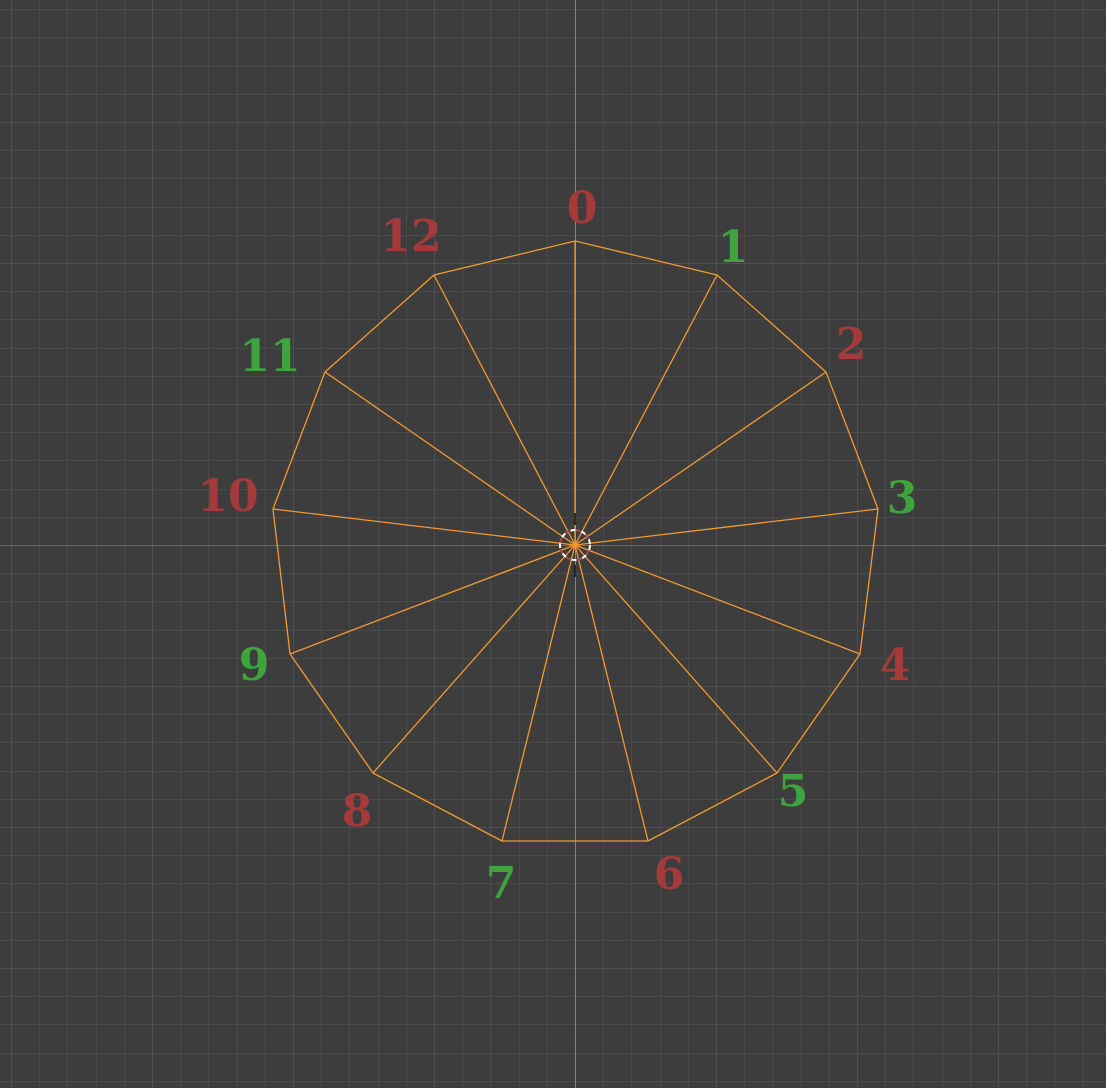 The width and height of the screenshot is (1106, 1088). I want to click on vertex-index-label: 0, so click(582, 208).